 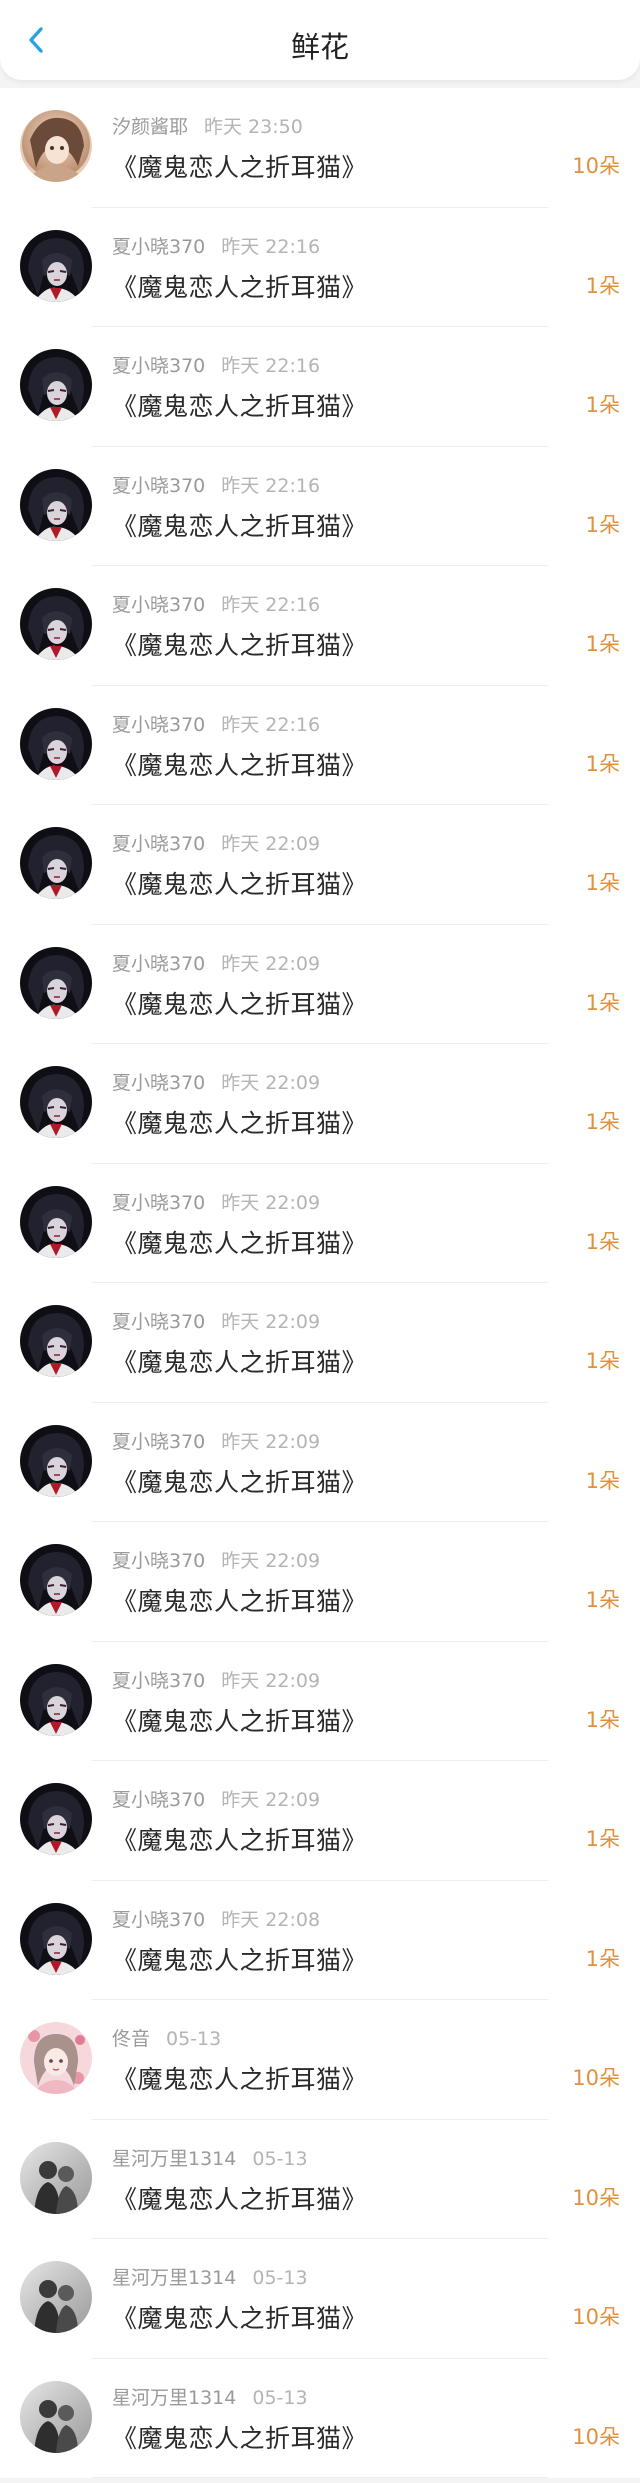 I want to click on username: 汐颜酱耶, so click(x=150, y=127).